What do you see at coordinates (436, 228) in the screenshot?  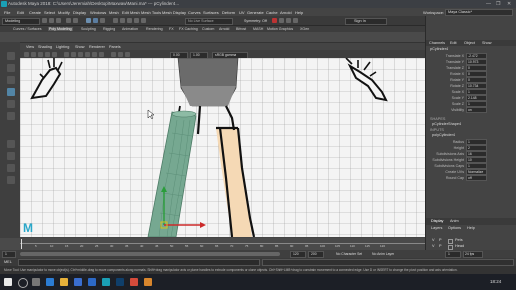 I see `layers-menu: Layers` at bounding box center [436, 228].